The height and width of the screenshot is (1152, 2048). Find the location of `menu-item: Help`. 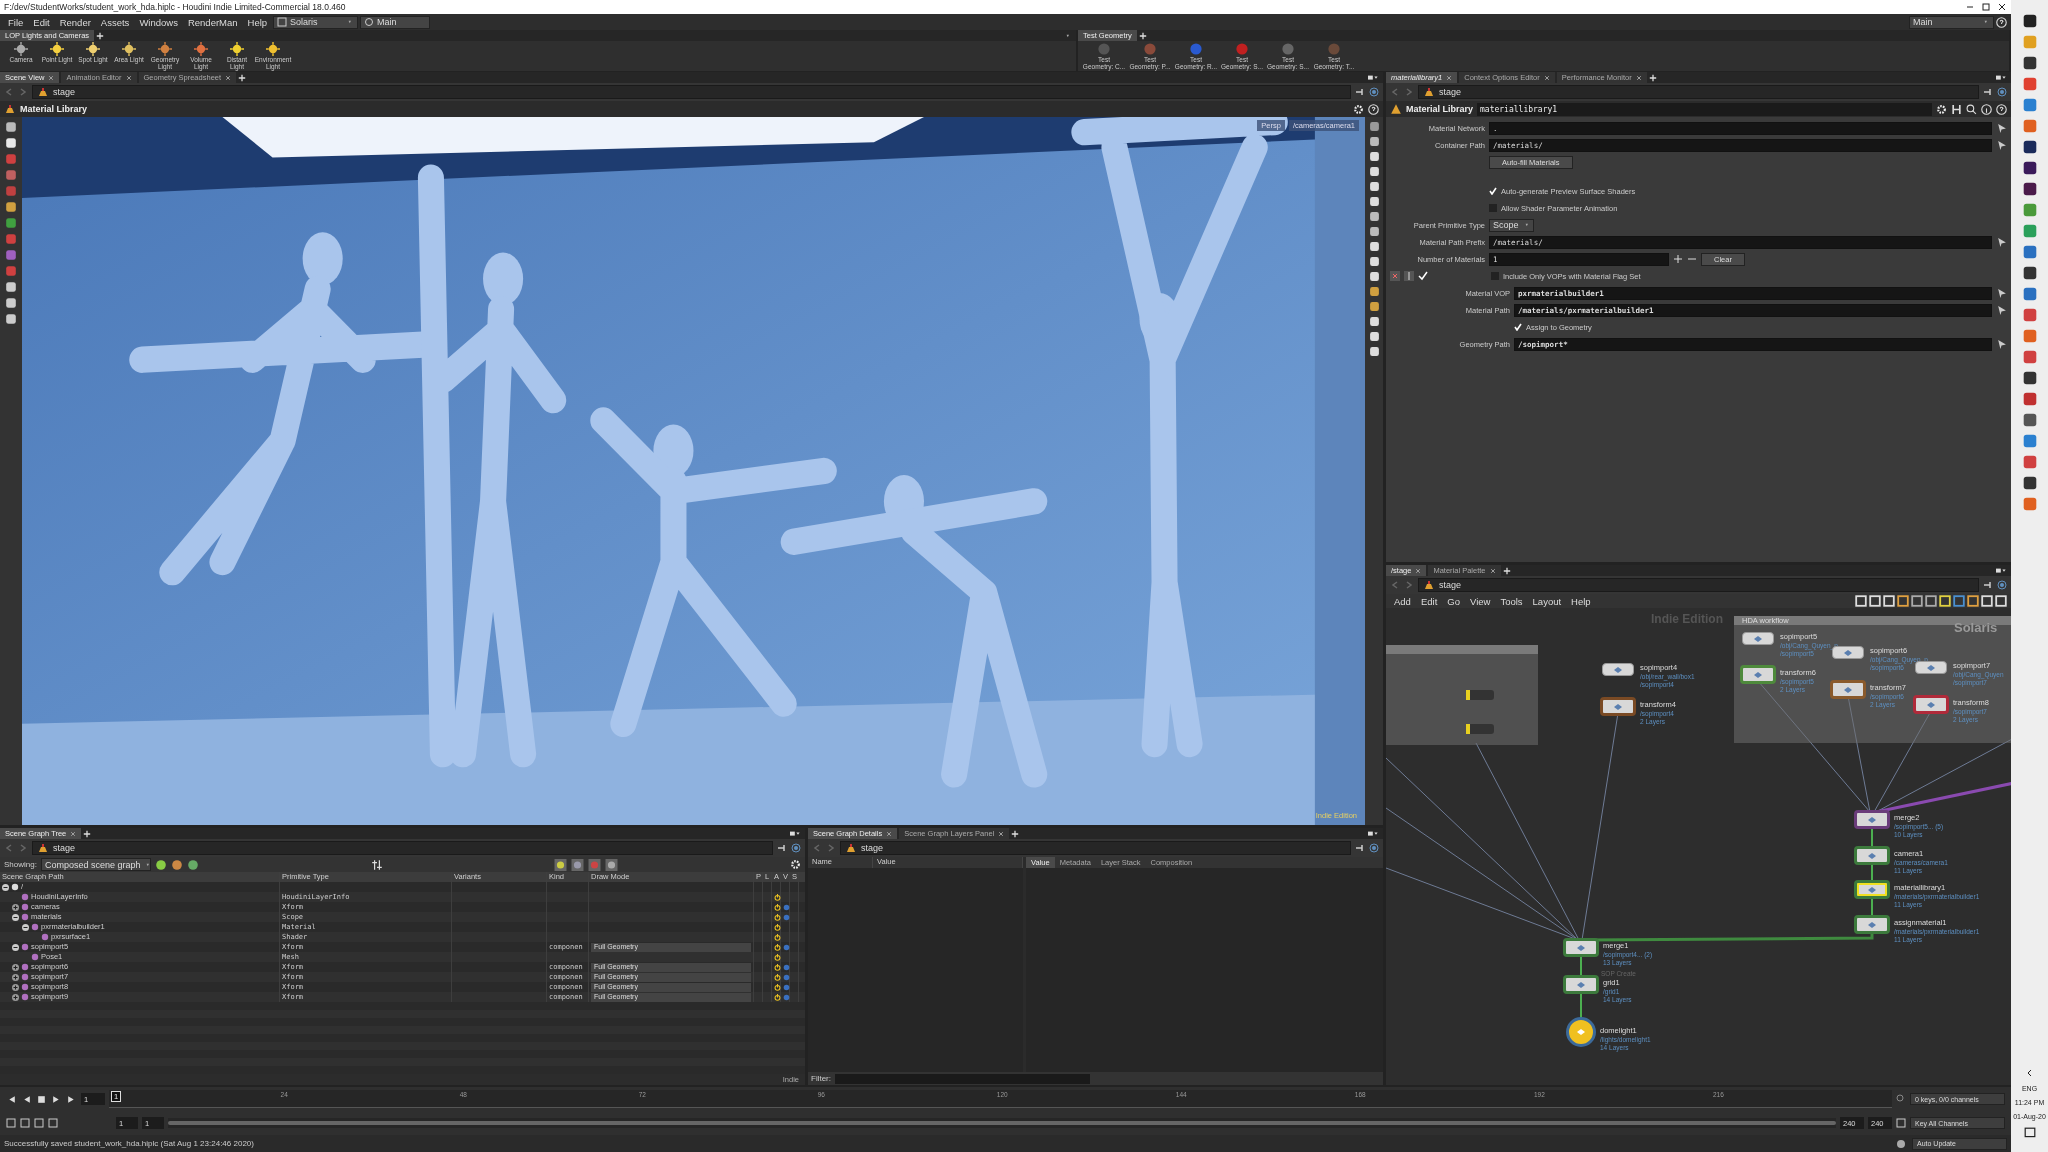

menu-item: Help is located at coordinates (1581, 601).